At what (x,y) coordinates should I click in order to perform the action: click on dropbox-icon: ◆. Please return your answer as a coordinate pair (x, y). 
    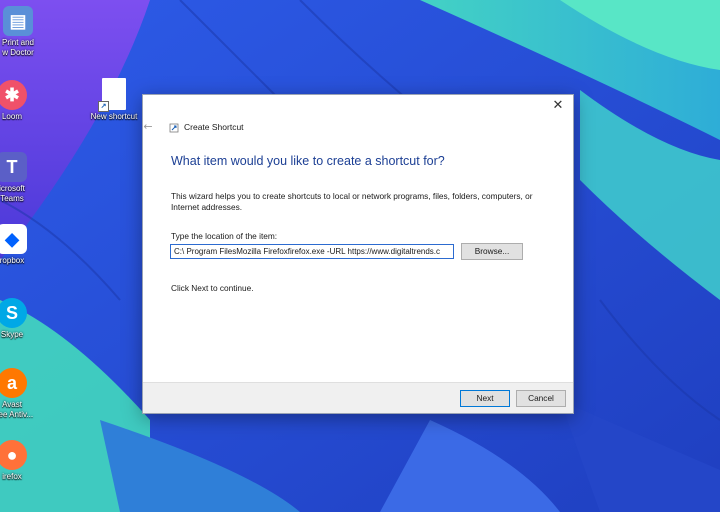
    Looking at the image, I should click on (13, 239).